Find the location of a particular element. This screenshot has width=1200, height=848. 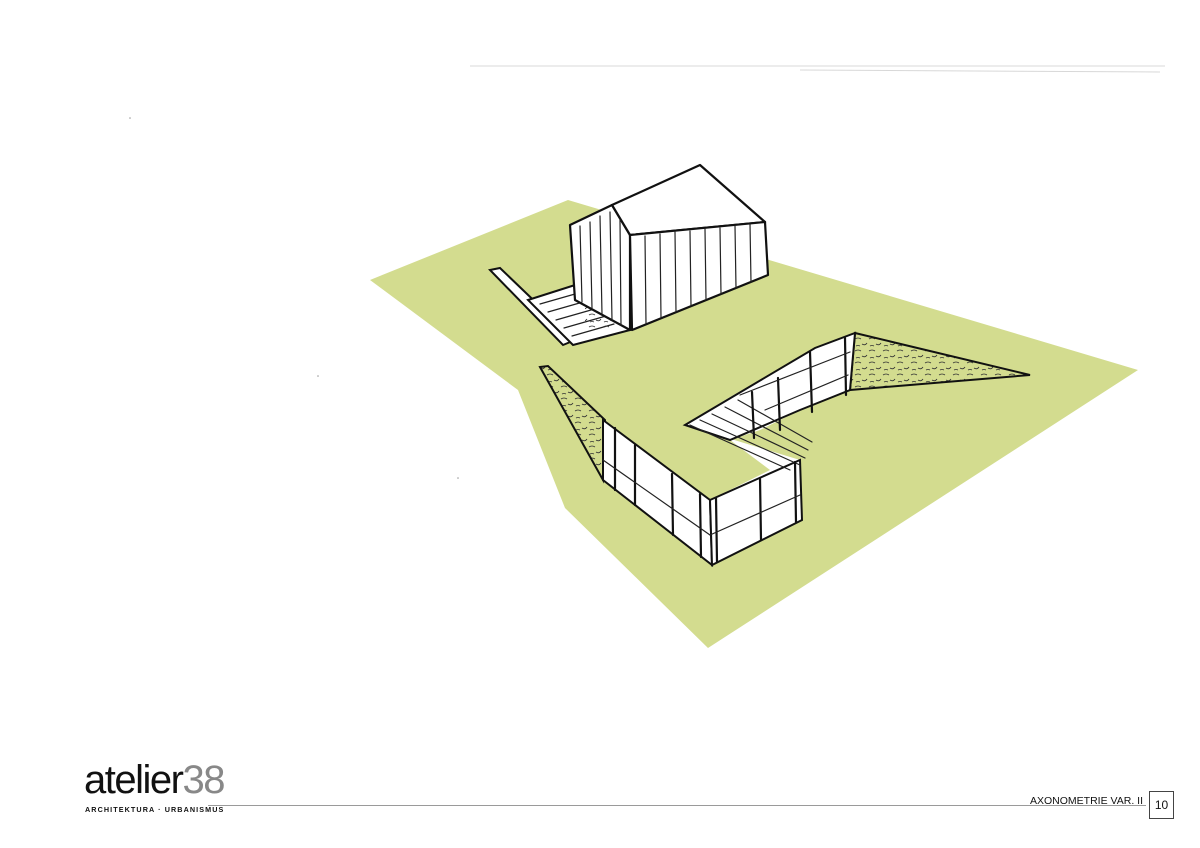

footer-divider is located at coordinates (677, 805).